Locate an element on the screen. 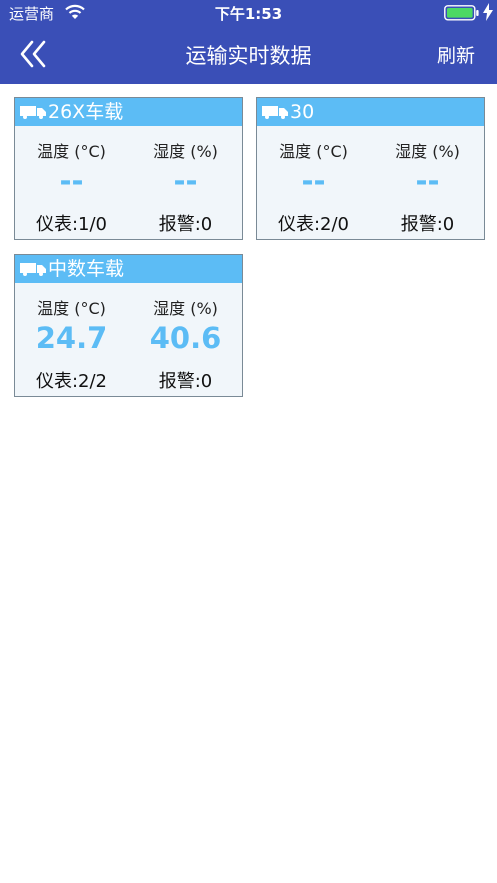  page-title: 运输实时数据 is located at coordinates (248, 56).